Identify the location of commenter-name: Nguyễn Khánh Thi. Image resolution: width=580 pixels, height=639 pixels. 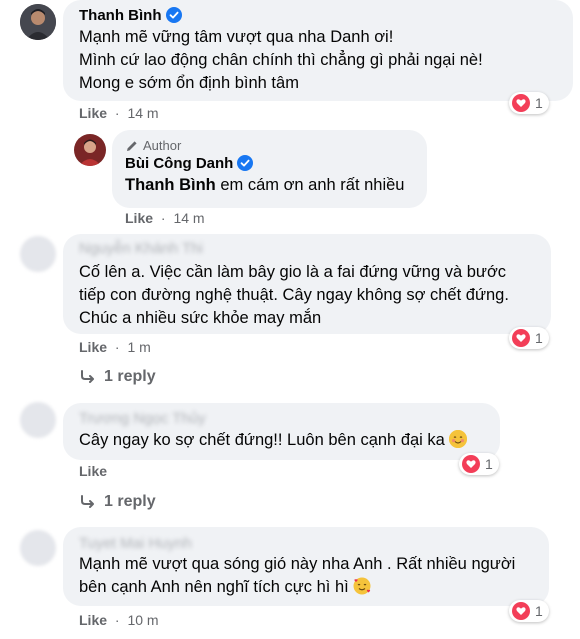
(141, 248).